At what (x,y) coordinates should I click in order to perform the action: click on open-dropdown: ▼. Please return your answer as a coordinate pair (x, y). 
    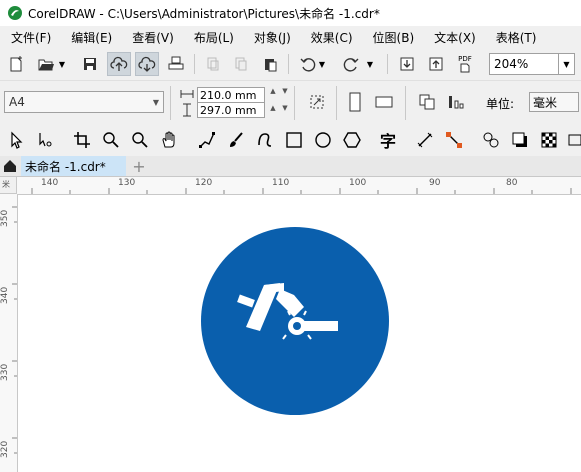
    Looking at the image, I should click on (62, 64).